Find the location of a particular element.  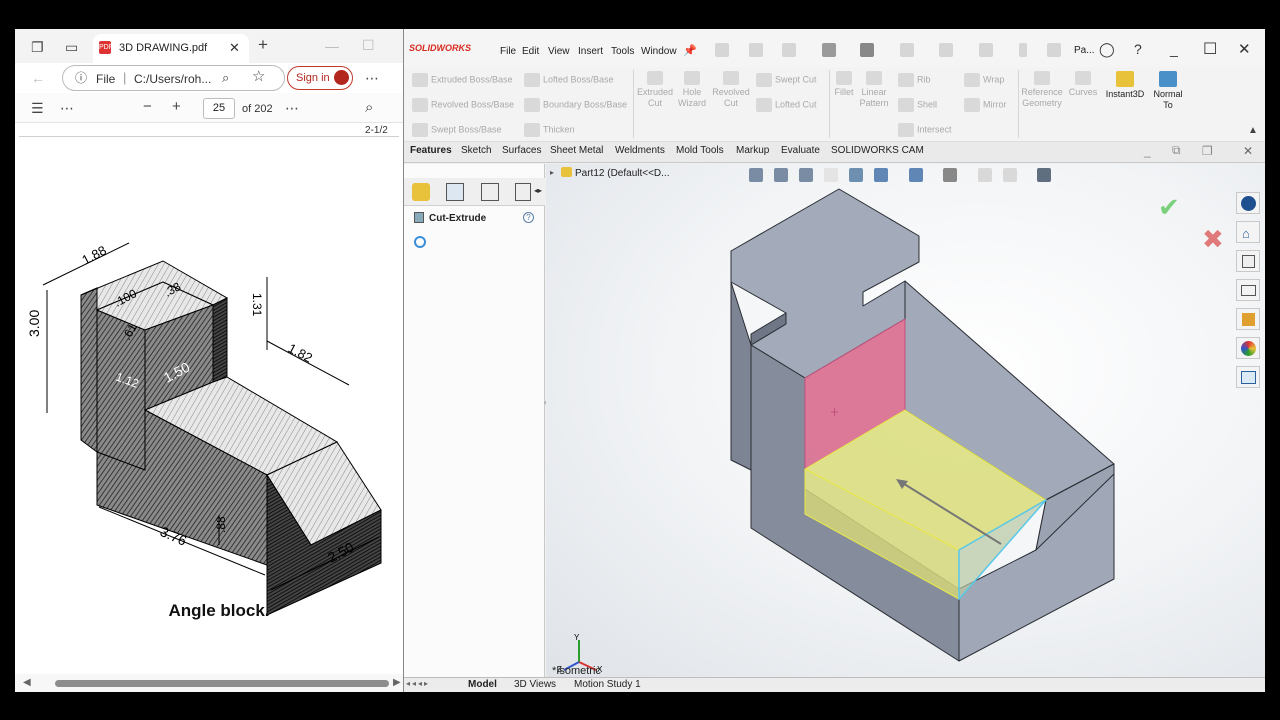

task-pane-home: ⌂ is located at coordinates (1248, 232).